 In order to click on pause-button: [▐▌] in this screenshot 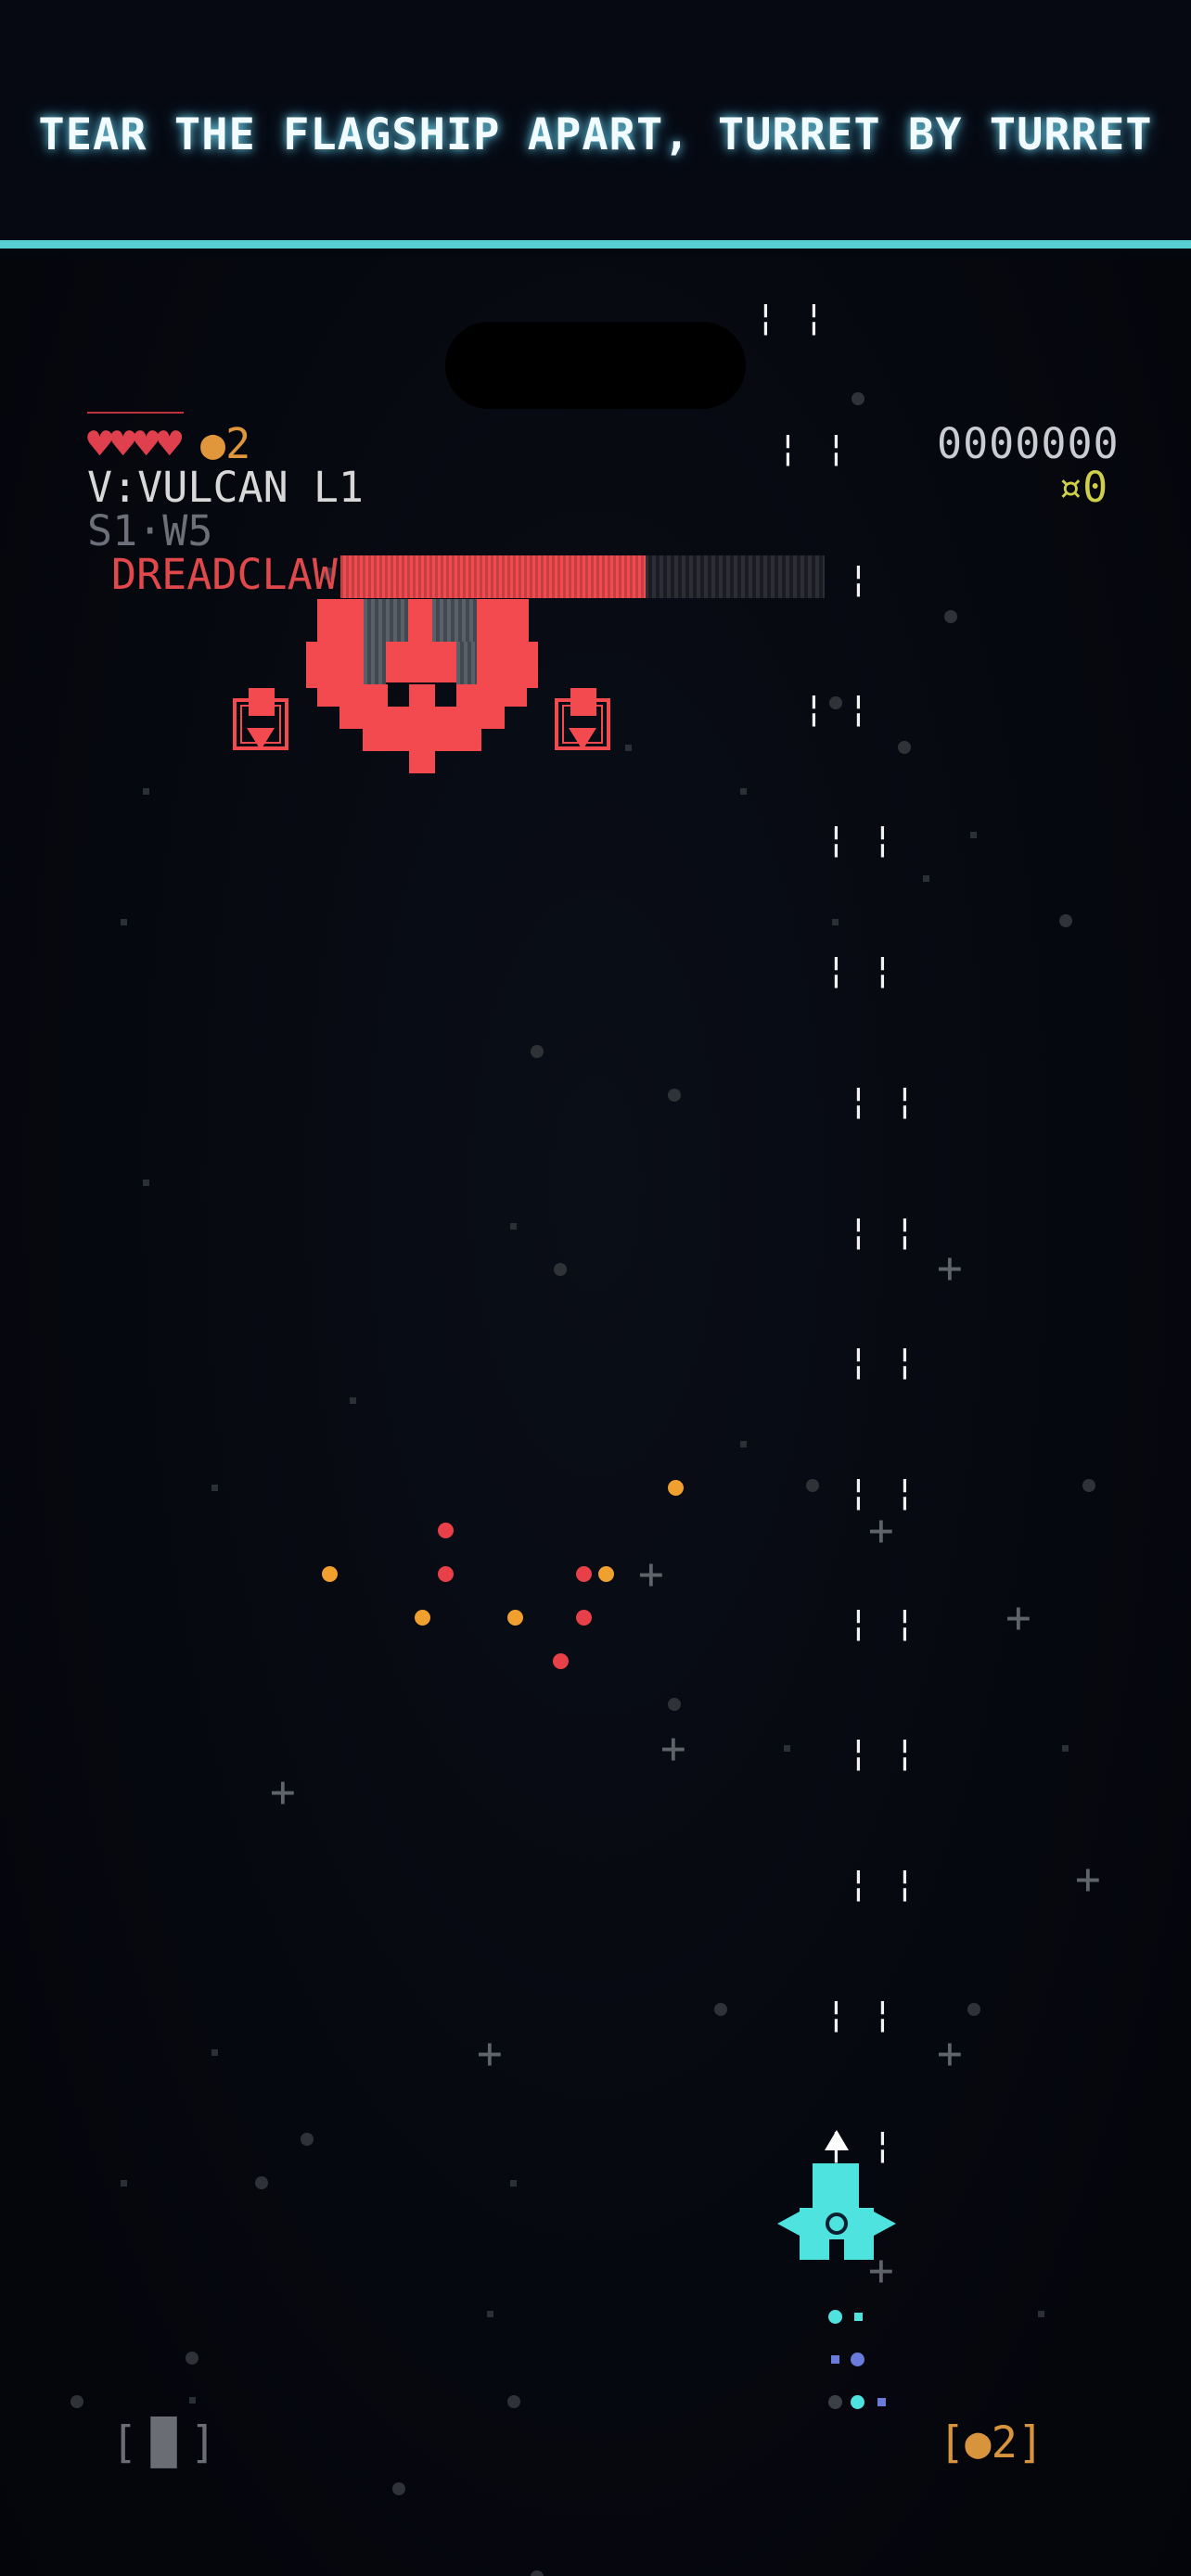, I will do `click(164, 2442)`.